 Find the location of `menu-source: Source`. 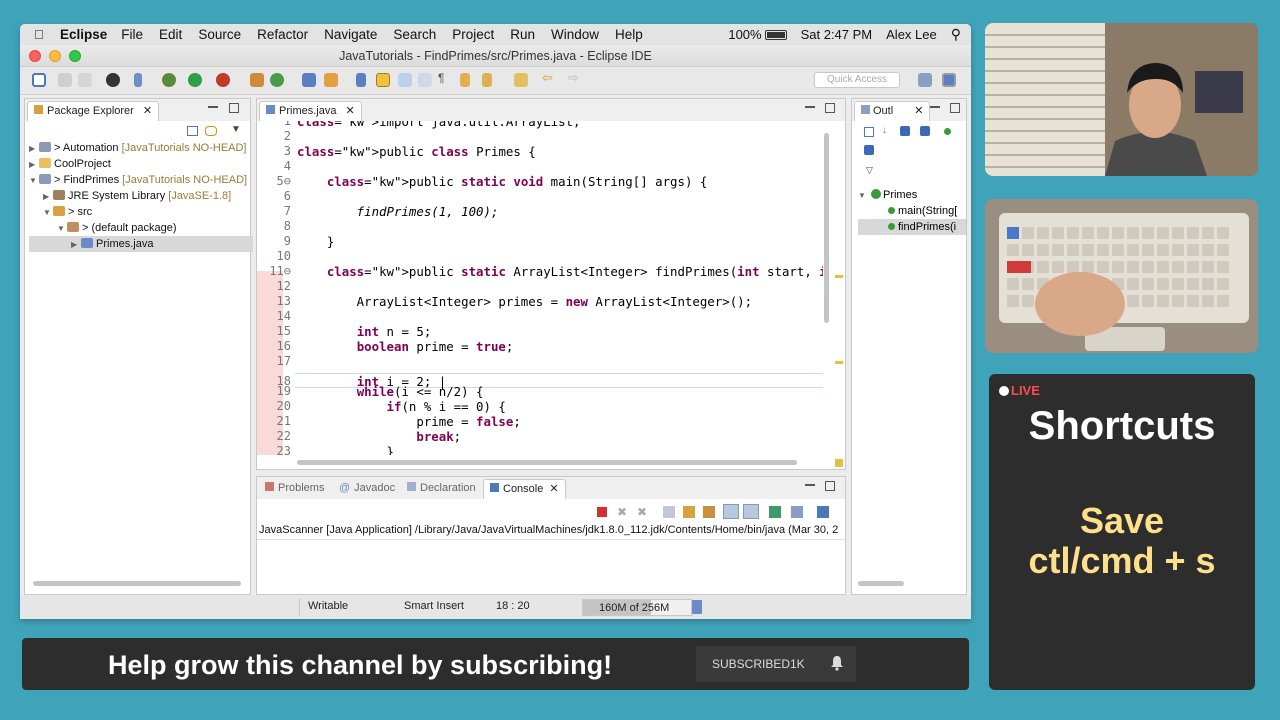

menu-source: Source is located at coordinates (219, 34).